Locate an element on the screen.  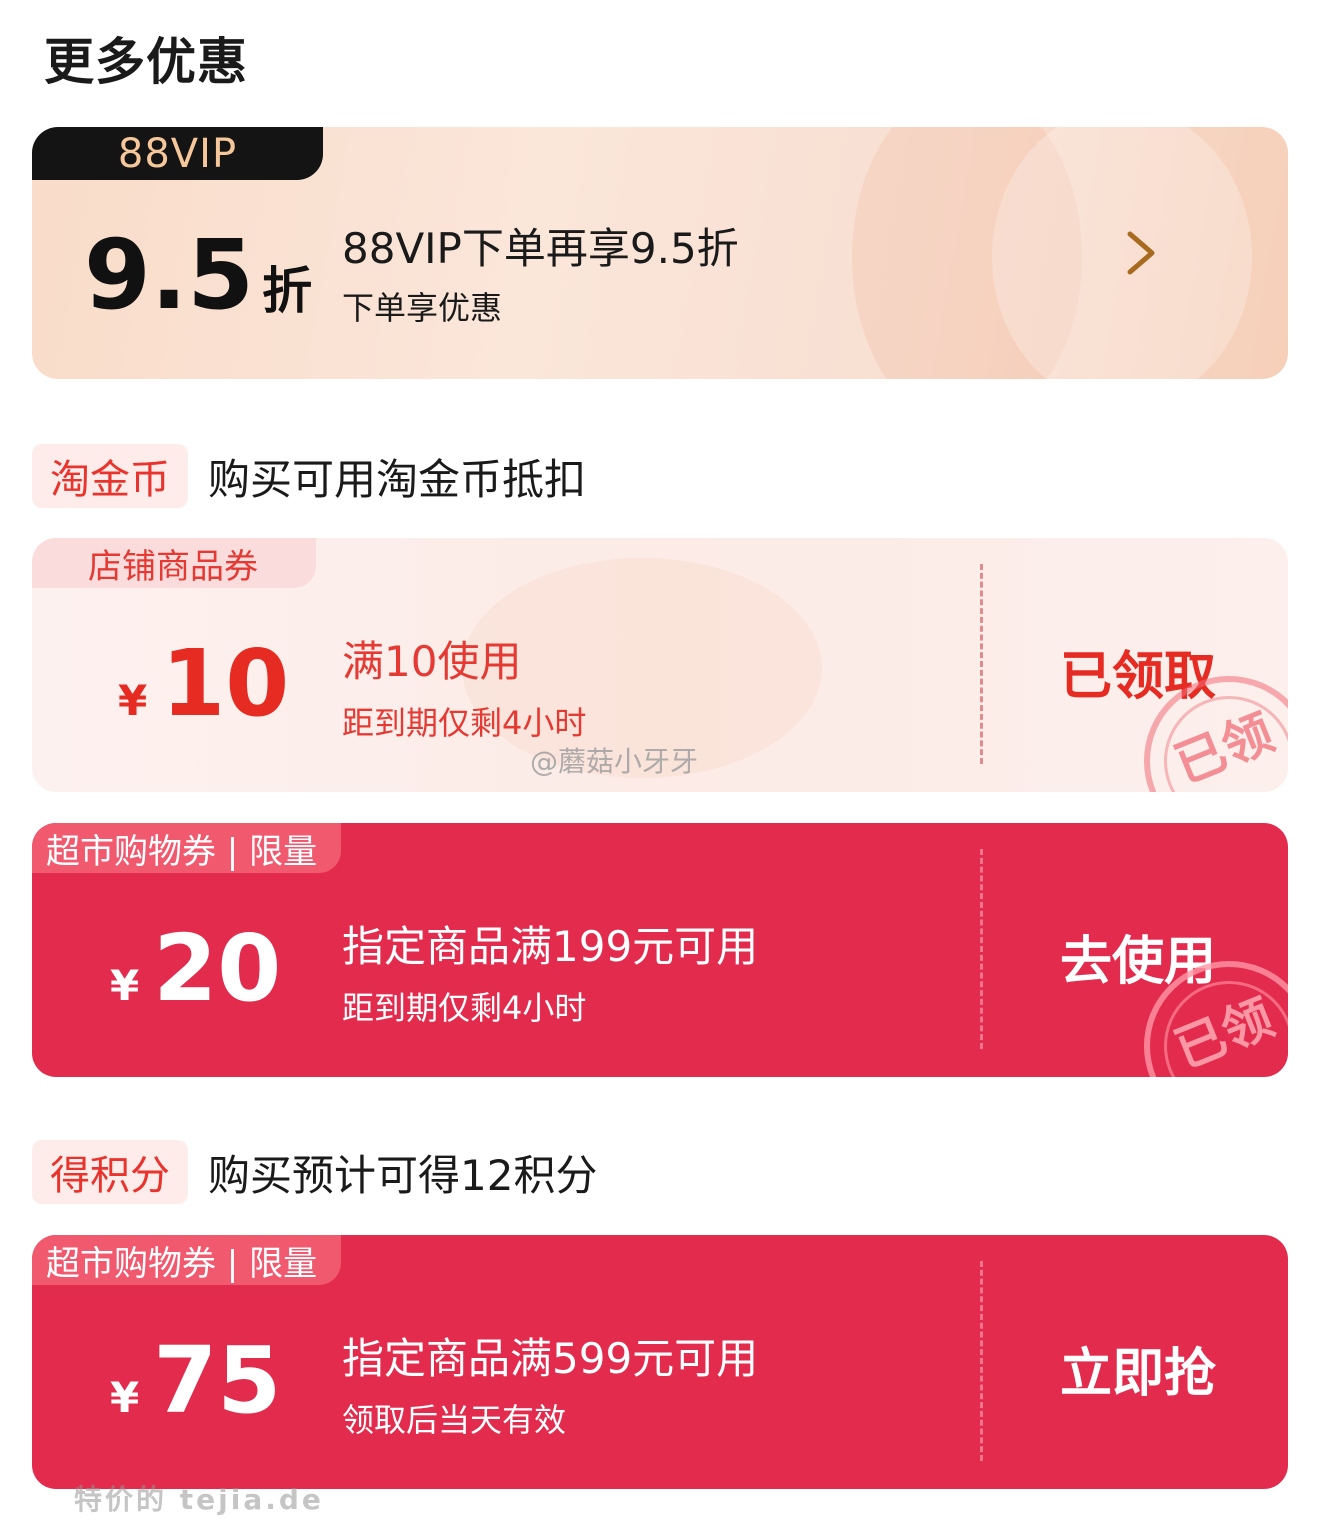
vip-title: 88VIP下单再享9.5折 is located at coordinates (540, 248).